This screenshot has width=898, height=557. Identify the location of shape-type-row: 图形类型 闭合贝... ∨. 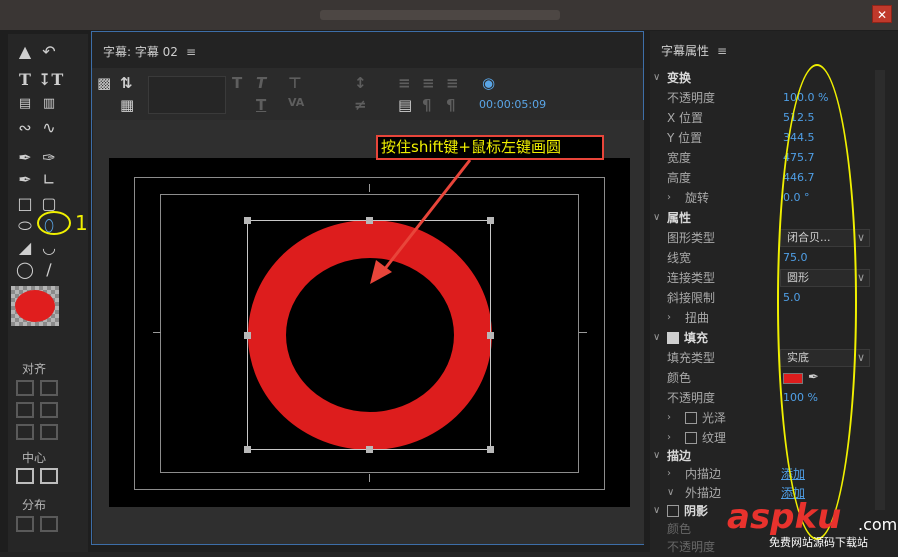
(774, 238).